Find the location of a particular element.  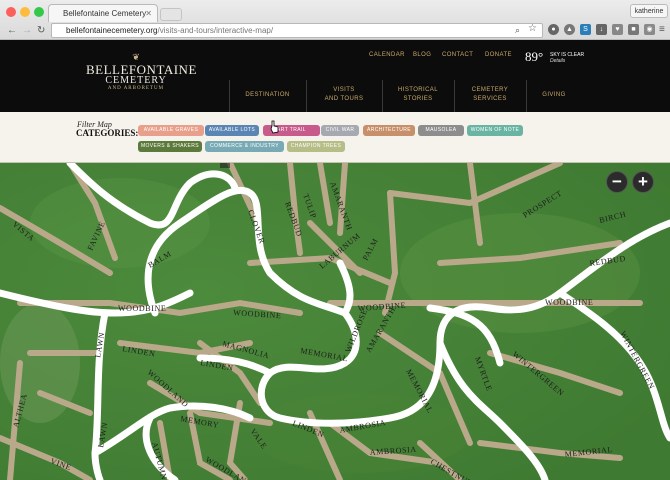

close-window-button is located at coordinates (11, 12).